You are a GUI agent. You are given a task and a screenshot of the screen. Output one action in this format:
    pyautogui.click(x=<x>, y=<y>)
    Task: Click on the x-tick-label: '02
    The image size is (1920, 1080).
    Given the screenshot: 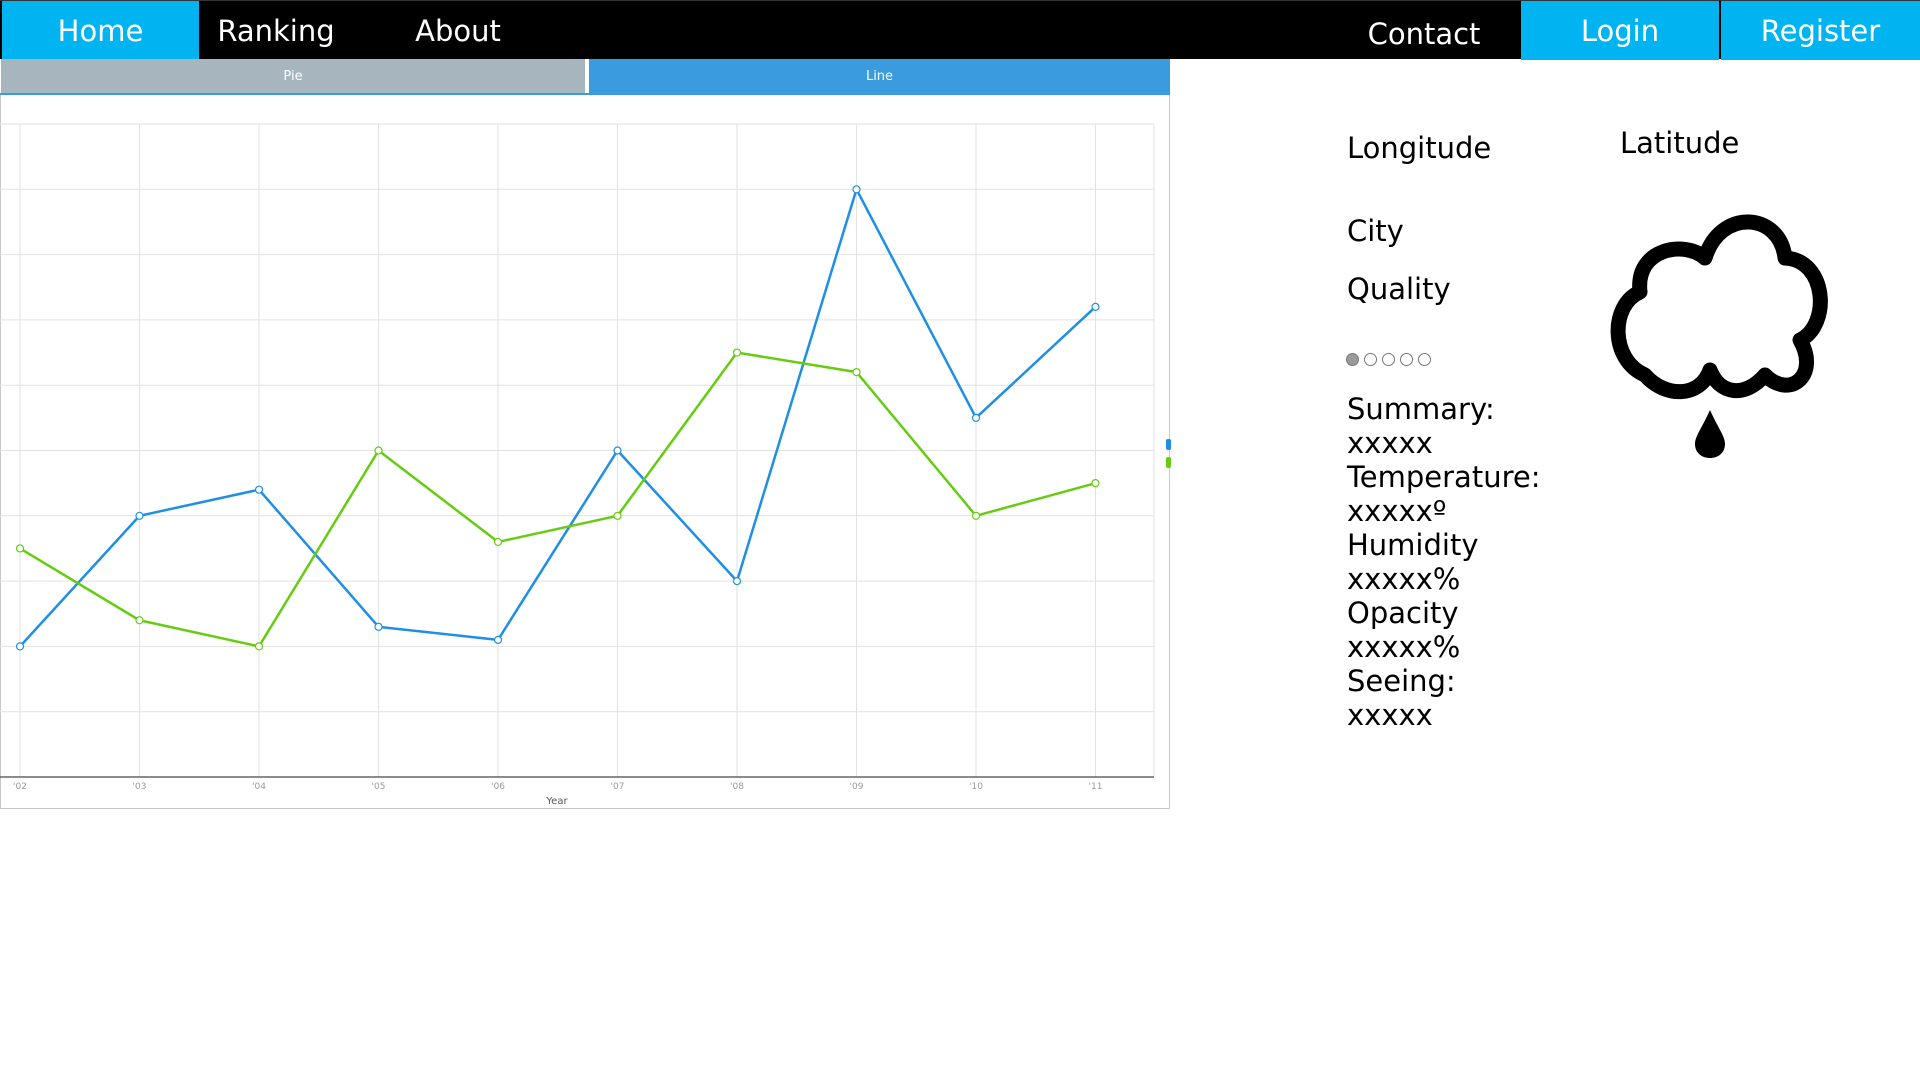 What is the action you would take?
    pyautogui.click(x=20, y=787)
    